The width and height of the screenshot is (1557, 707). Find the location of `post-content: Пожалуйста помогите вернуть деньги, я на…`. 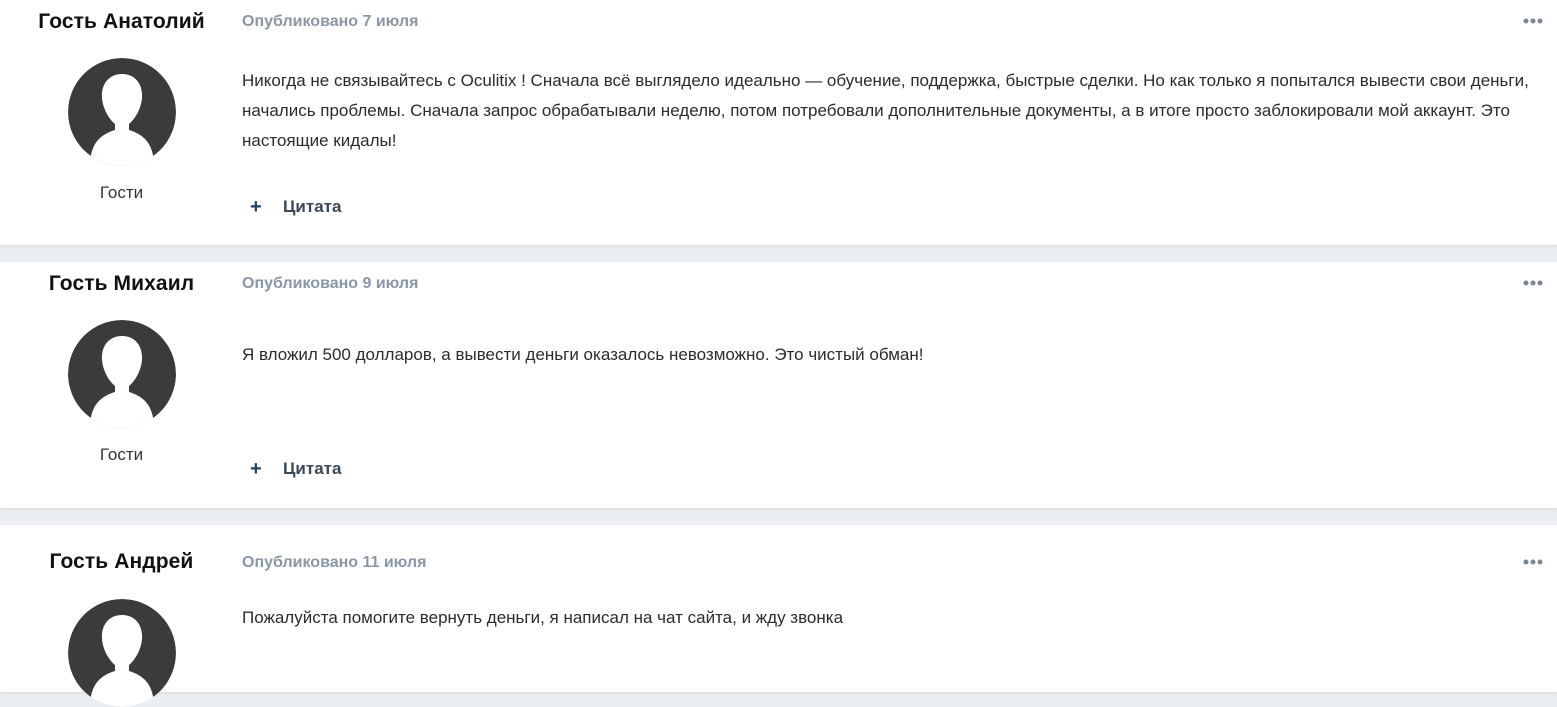

post-content: Пожалуйста помогите вернуть деньги, я на… is located at coordinates (543, 617).